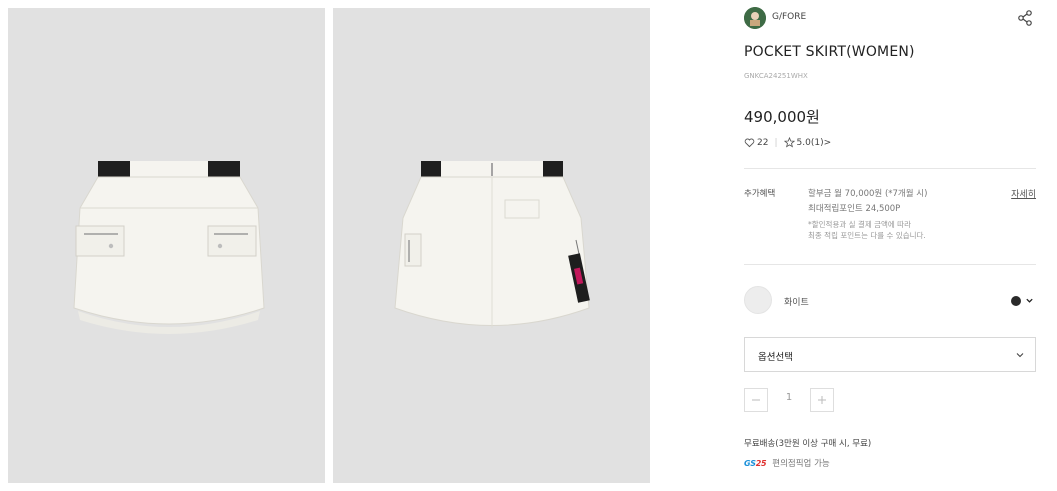 The image size is (1057, 491). Describe the element at coordinates (817, 143) in the screenshot. I see `review-count: (1)` at that location.